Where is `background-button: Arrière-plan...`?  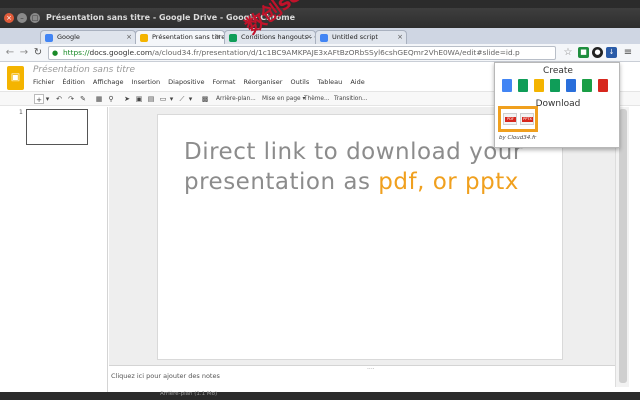 background-button: Arrière-plan... is located at coordinates (236, 99).